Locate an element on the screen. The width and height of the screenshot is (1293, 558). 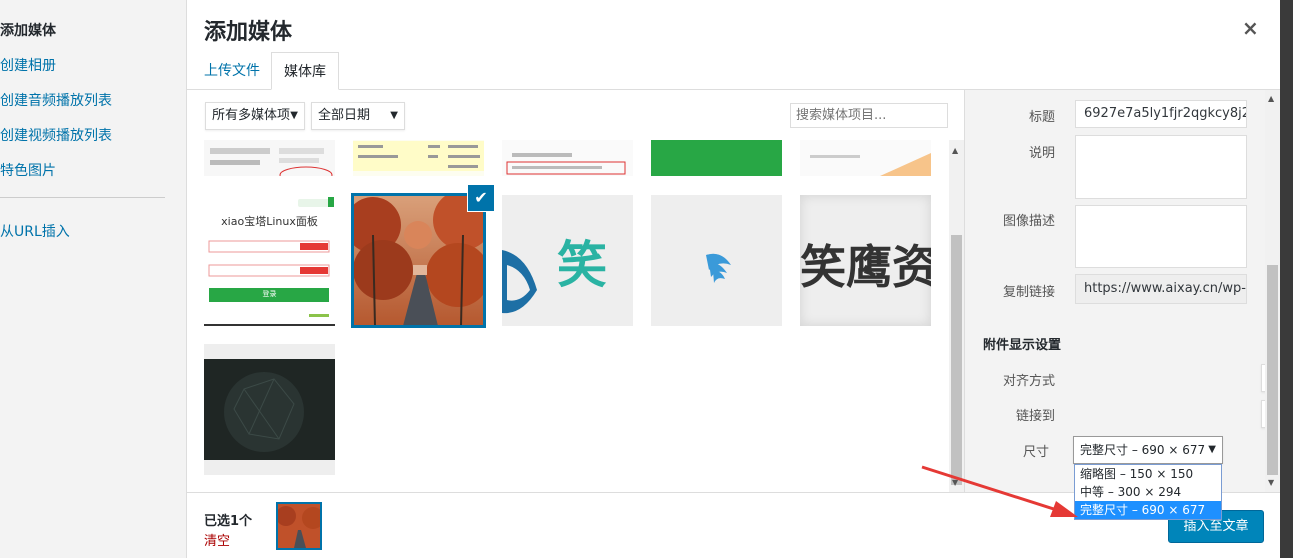
bird-logo-icon is located at coordinates (716, 260).